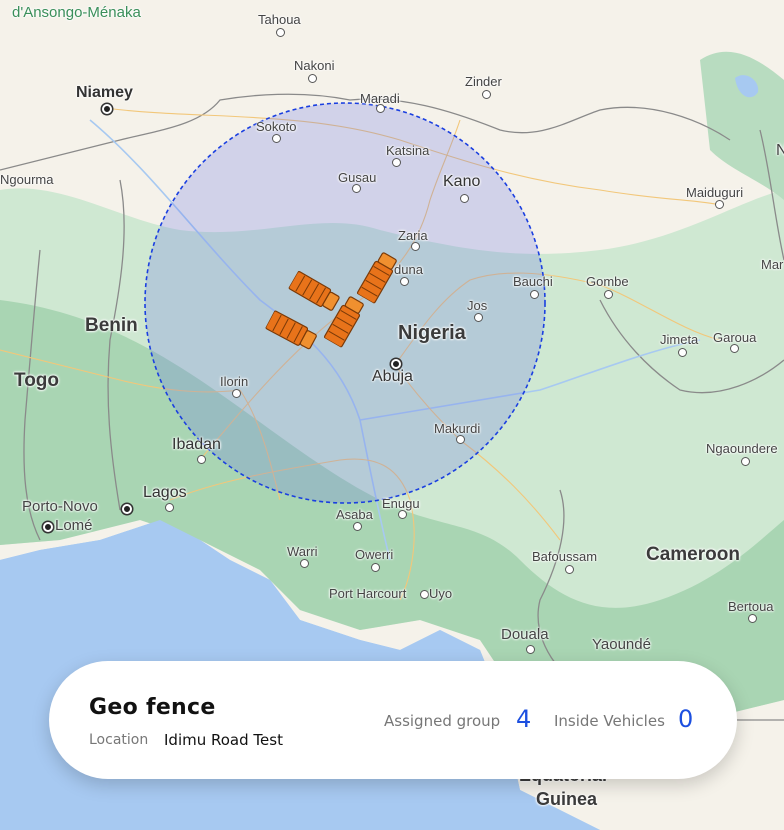  Describe the element at coordinates (523, 719) in the screenshot. I see `assigned-group-value: 4` at that location.